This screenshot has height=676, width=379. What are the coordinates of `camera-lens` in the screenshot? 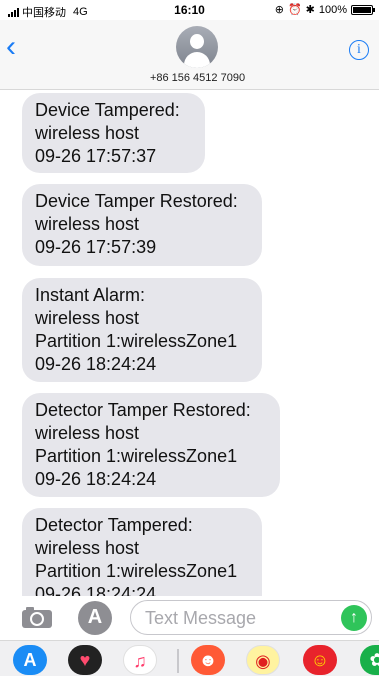 It's located at (37, 619).